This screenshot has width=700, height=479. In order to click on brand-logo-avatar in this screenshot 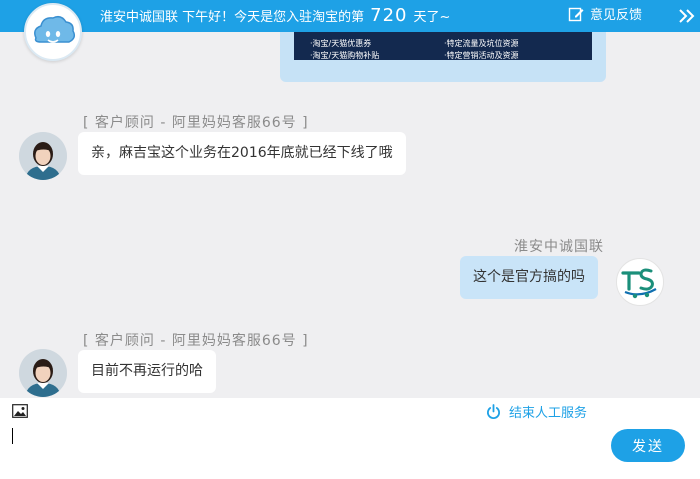, I will do `click(640, 282)`.